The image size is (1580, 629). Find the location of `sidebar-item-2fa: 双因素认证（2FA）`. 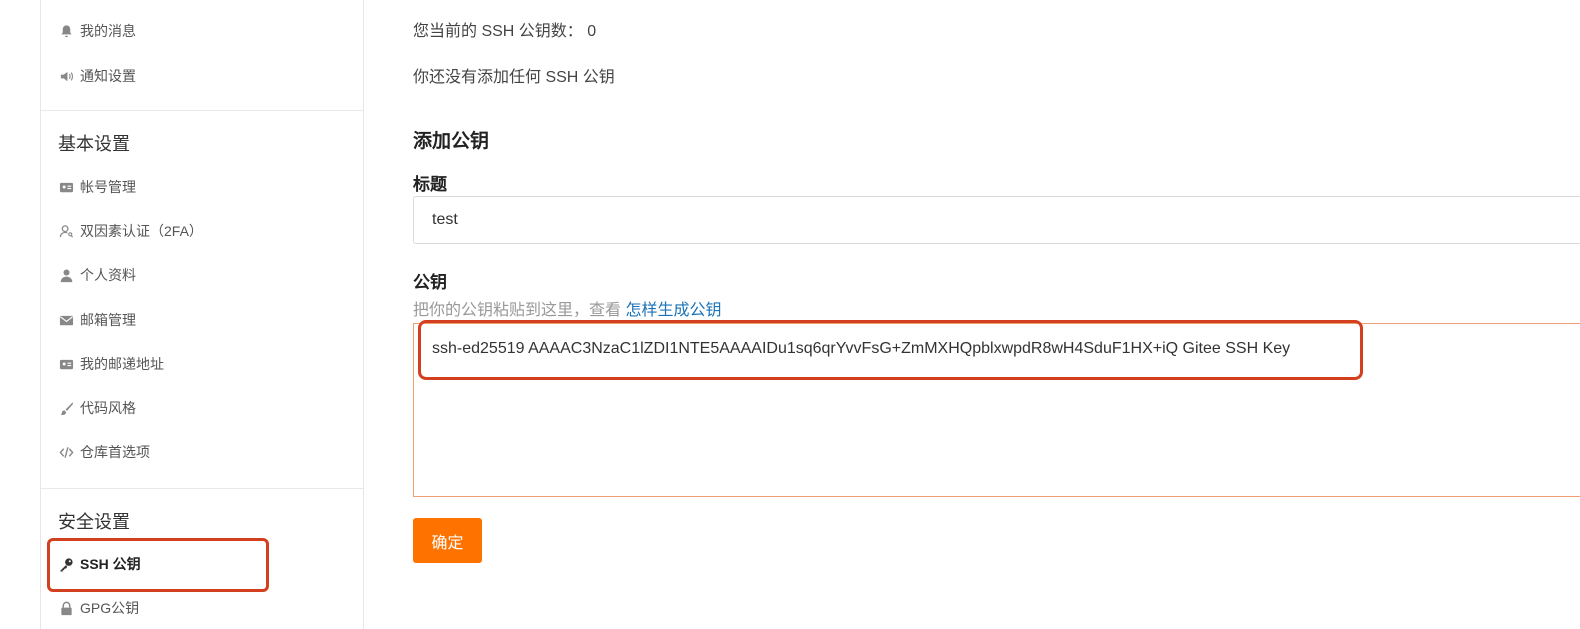

sidebar-item-2fa: 双因素认证（2FA） is located at coordinates (130, 231).